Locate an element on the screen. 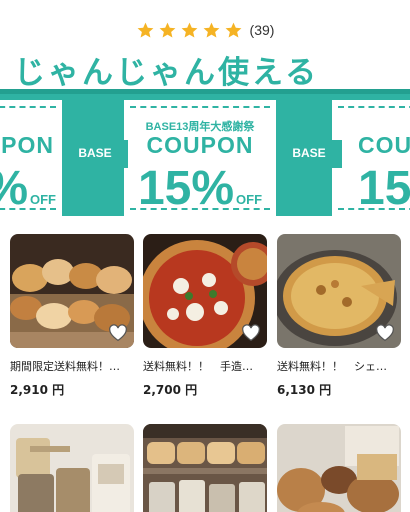 The image size is (410, 512). store-rating: (39) is located at coordinates (205, 30).